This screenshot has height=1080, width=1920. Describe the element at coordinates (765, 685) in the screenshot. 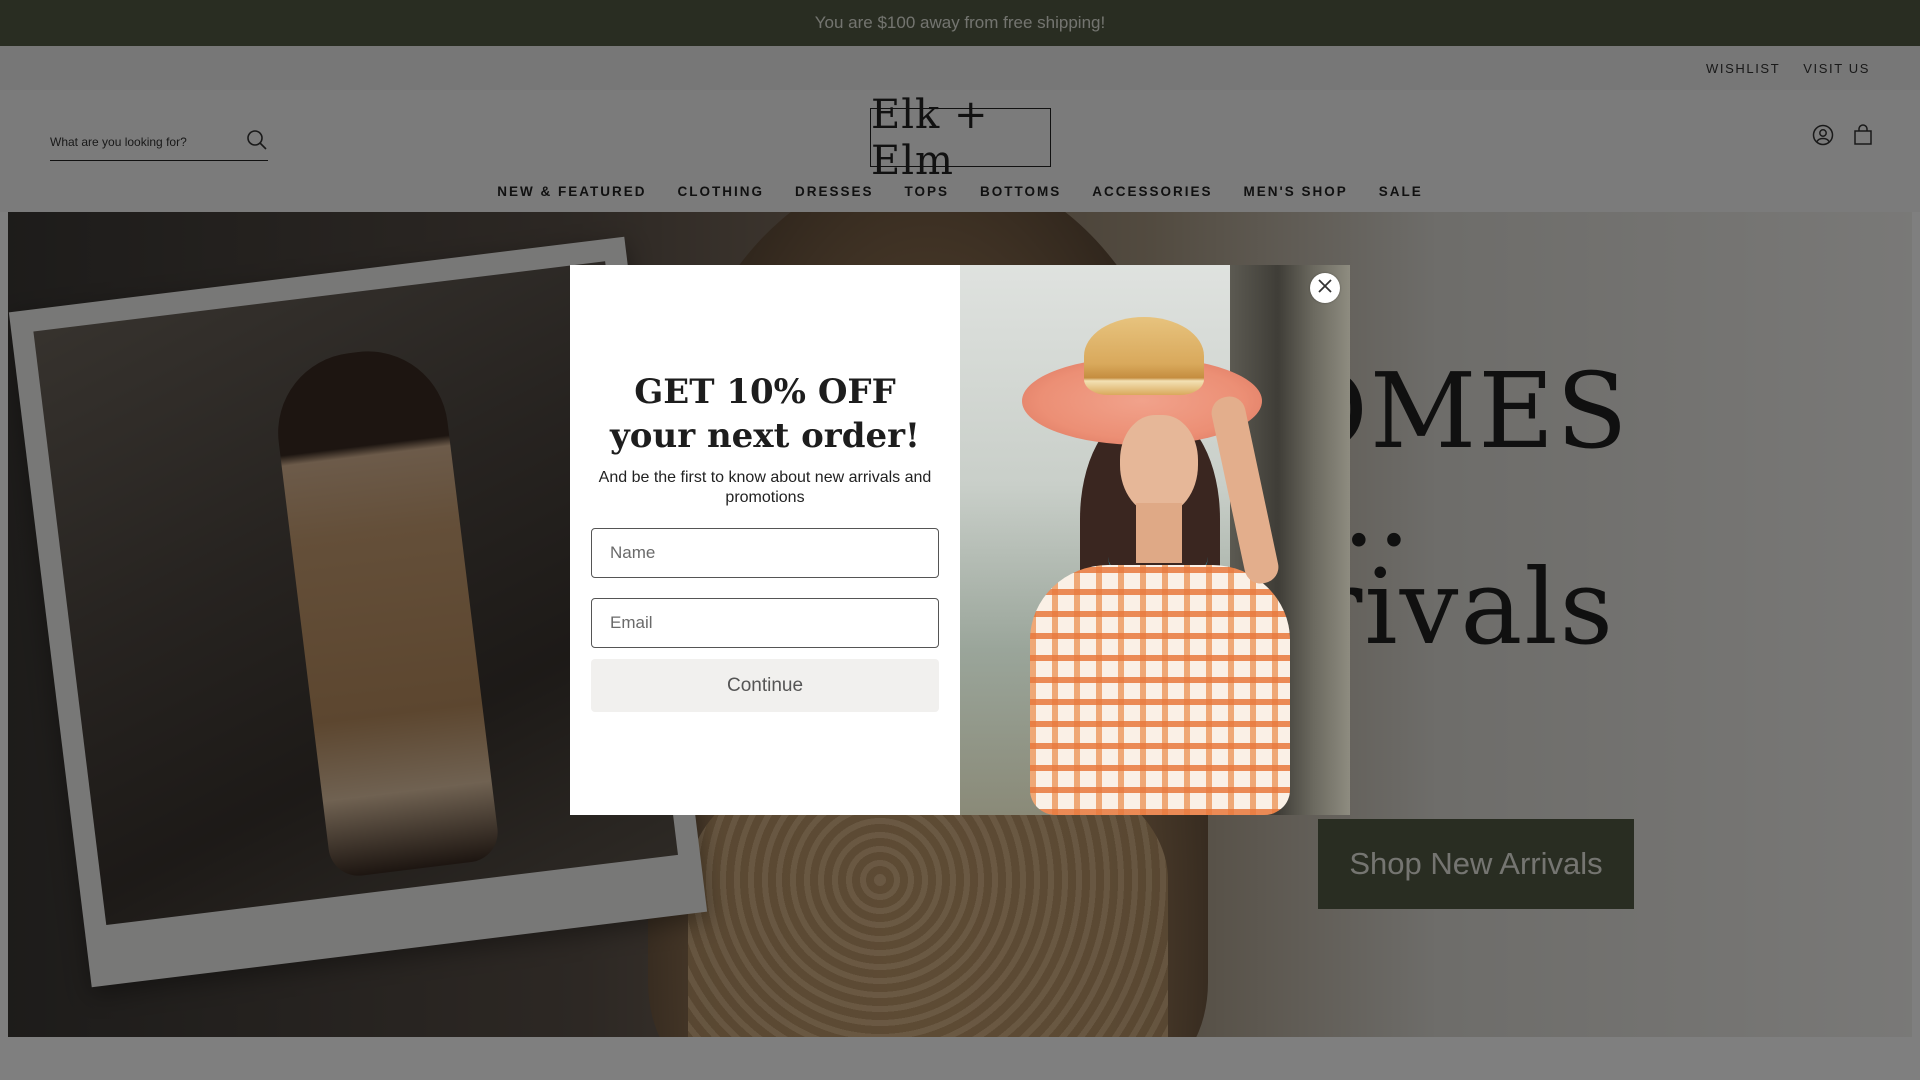

I see `continue-button: Continue` at that location.